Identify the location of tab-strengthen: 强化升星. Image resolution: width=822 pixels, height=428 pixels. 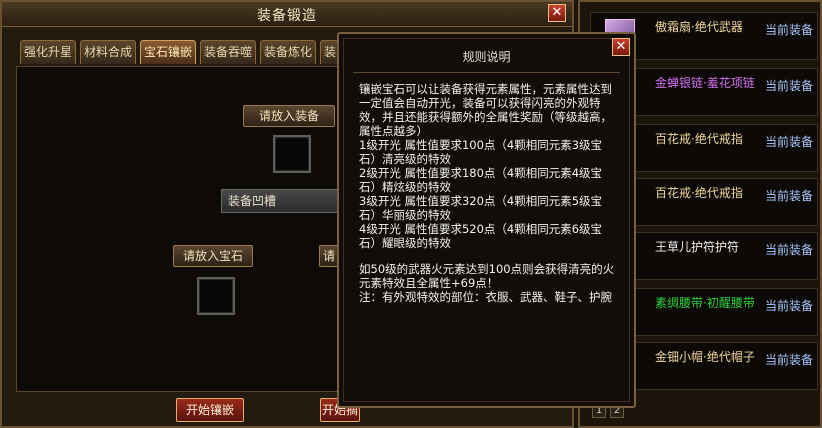
(48, 52).